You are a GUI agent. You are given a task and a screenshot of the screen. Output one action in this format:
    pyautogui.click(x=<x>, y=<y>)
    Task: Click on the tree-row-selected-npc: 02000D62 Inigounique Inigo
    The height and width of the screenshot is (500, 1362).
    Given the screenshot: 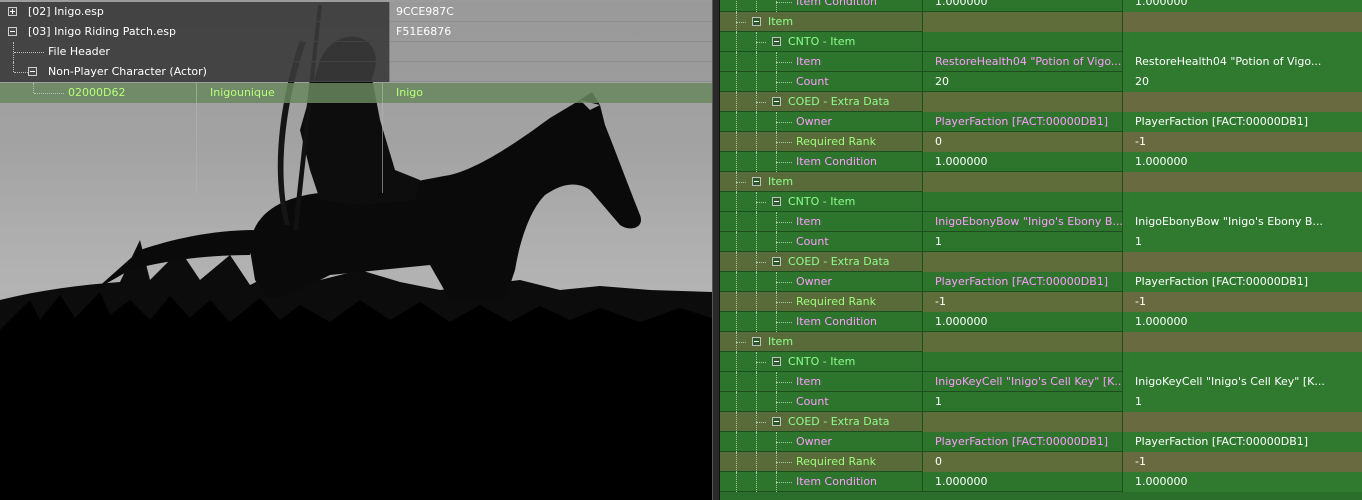 What is the action you would take?
    pyautogui.click(x=356, y=93)
    